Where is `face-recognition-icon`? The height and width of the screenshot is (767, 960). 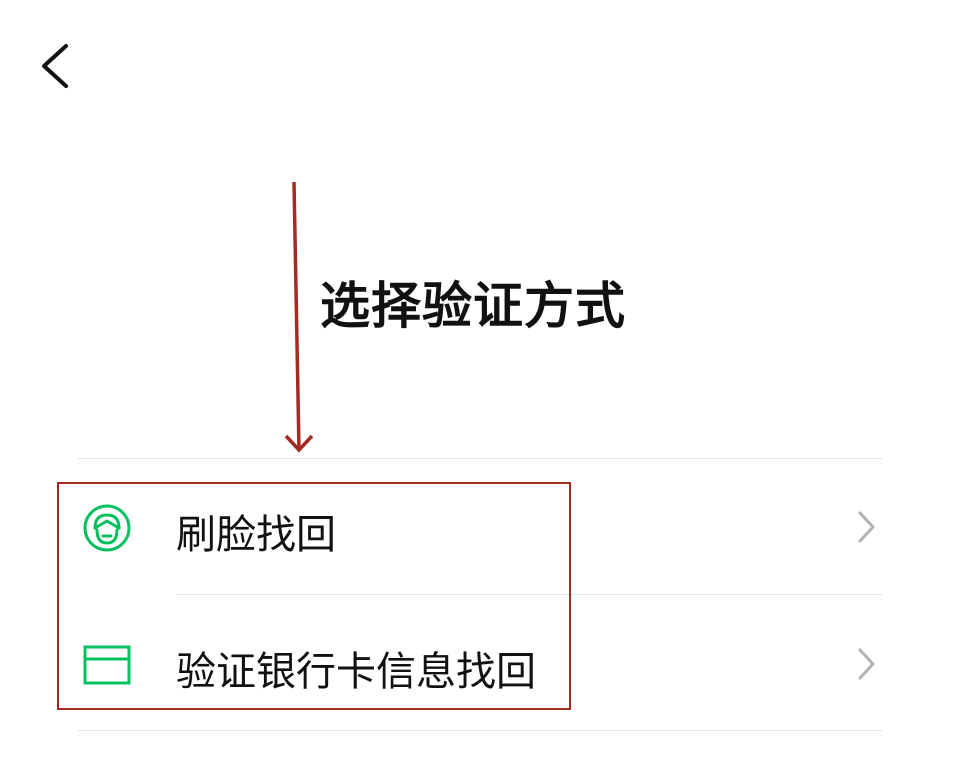 face-recognition-icon is located at coordinates (107, 528).